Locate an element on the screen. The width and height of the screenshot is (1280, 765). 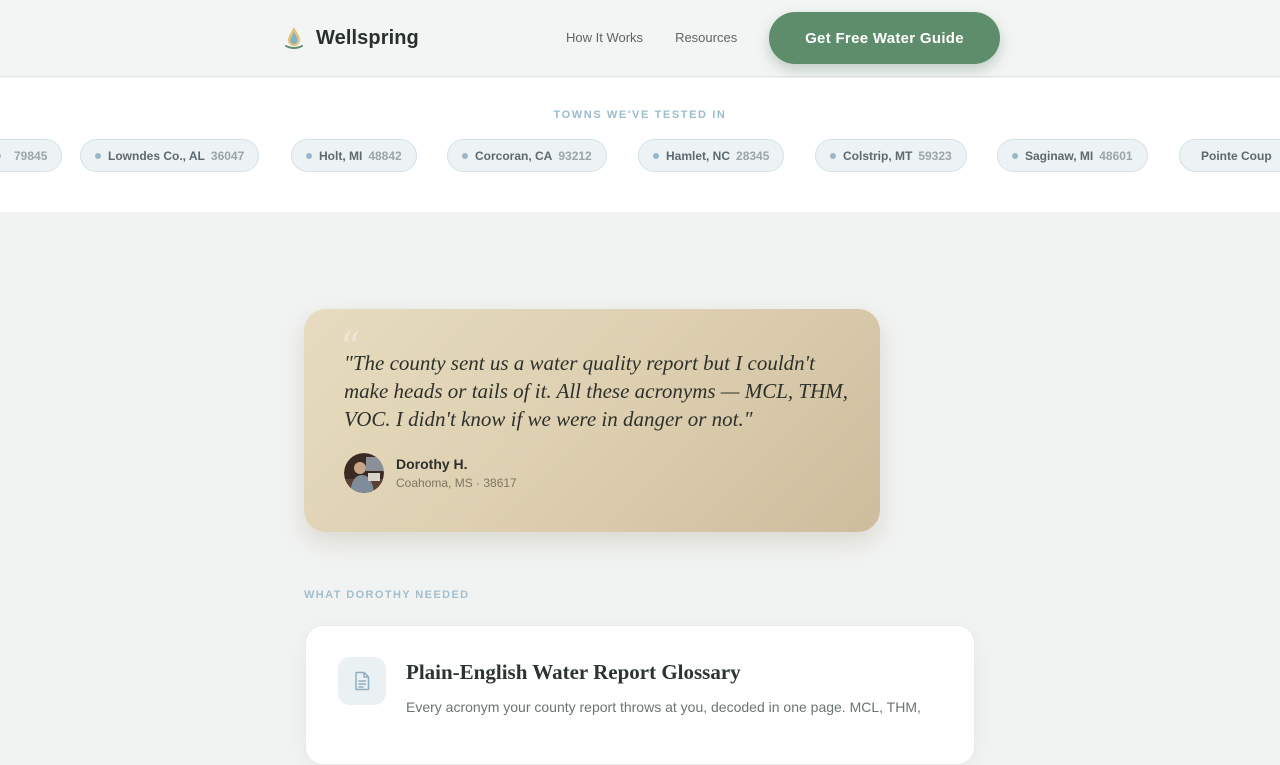
author-name: Dorothy H. is located at coordinates (432, 464).